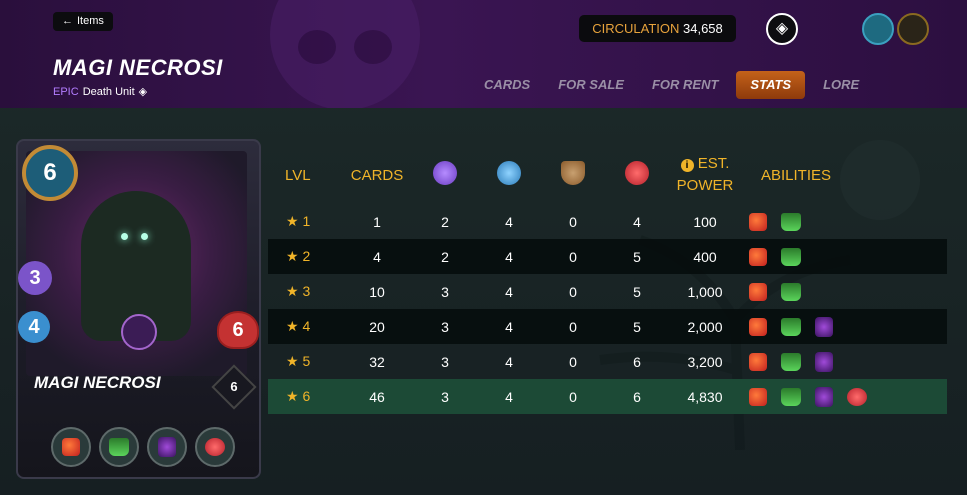 The width and height of the screenshot is (967, 495). Describe the element at coordinates (878, 29) in the screenshot. I see `regular-foil-icon` at that location.